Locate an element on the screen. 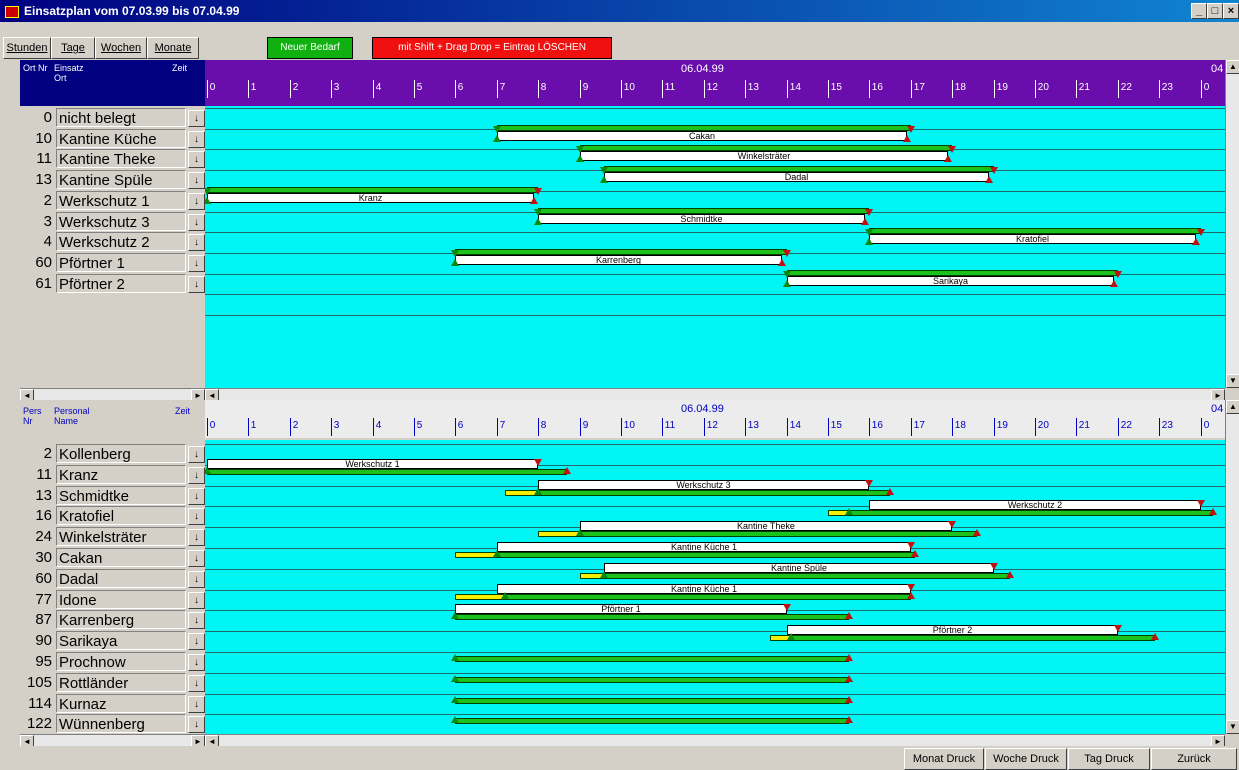 The image size is (1239, 770). assignment-bar: Kranz is located at coordinates (370, 198).